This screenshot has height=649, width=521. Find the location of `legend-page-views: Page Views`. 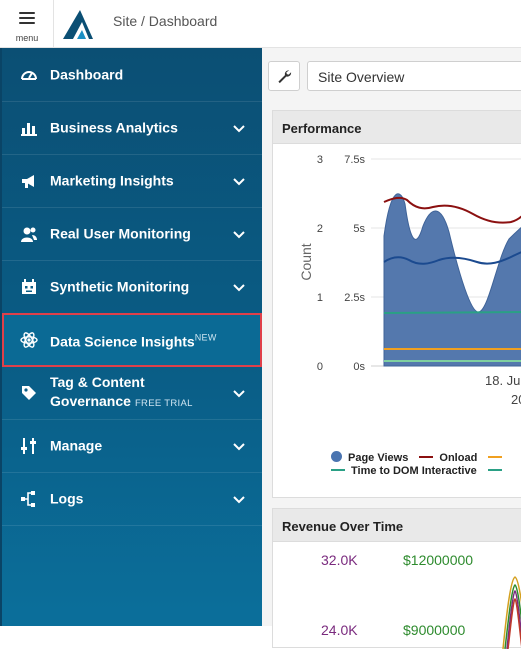

legend-page-views: Page Views is located at coordinates (370, 457).